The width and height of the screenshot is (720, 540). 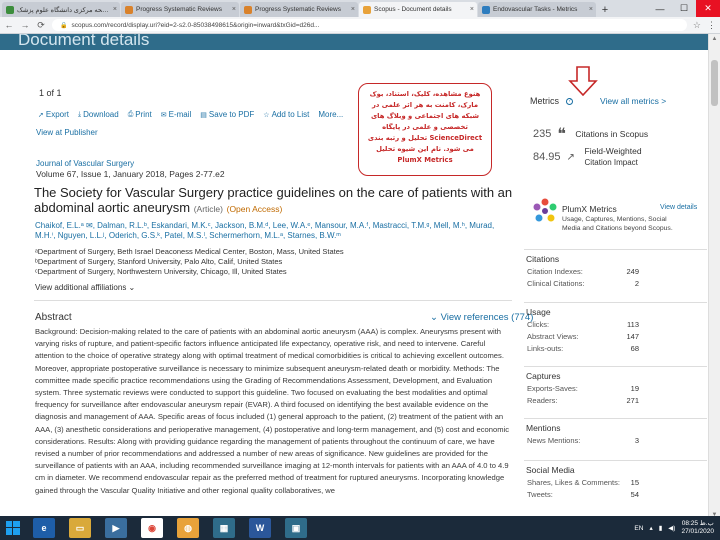 I want to click on tab-label: Progress Systematic Reviews, so click(x=298, y=9).